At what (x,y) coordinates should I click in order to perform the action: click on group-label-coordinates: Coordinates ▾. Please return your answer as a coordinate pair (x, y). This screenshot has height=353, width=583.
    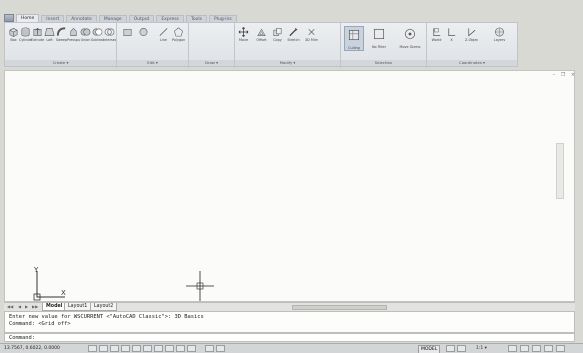
    Looking at the image, I should click on (472, 63).